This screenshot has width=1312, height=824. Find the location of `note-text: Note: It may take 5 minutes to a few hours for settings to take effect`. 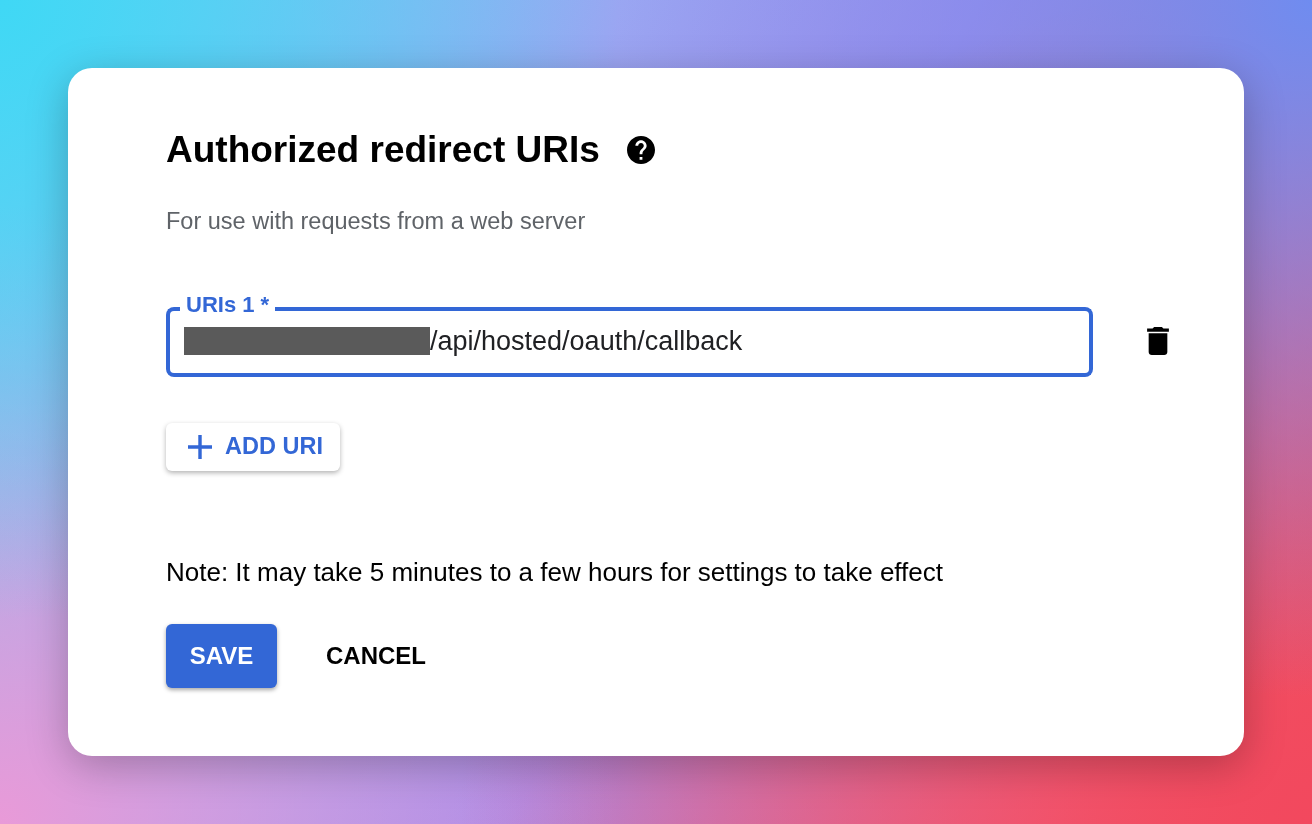

note-text: Note: It may take 5 minutes to a few hours for settings to take effect is located at coordinates (555, 572).